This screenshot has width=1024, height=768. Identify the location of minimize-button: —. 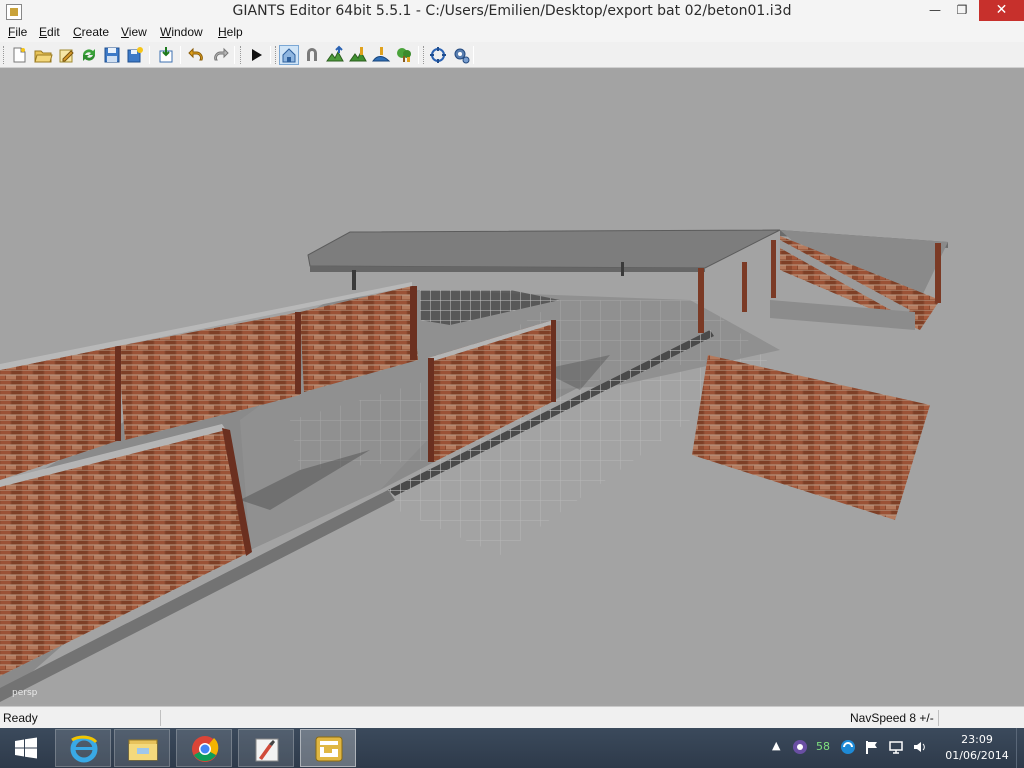
(935, 10).